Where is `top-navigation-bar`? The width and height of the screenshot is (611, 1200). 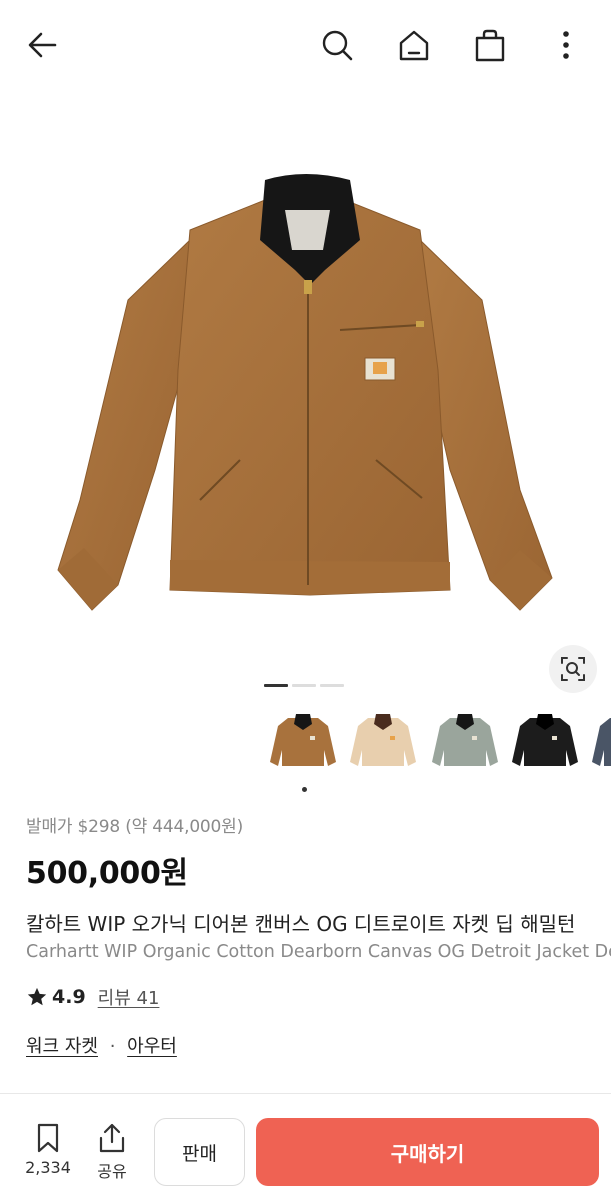
top-navigation-bar is located at coordinates (305, 45).